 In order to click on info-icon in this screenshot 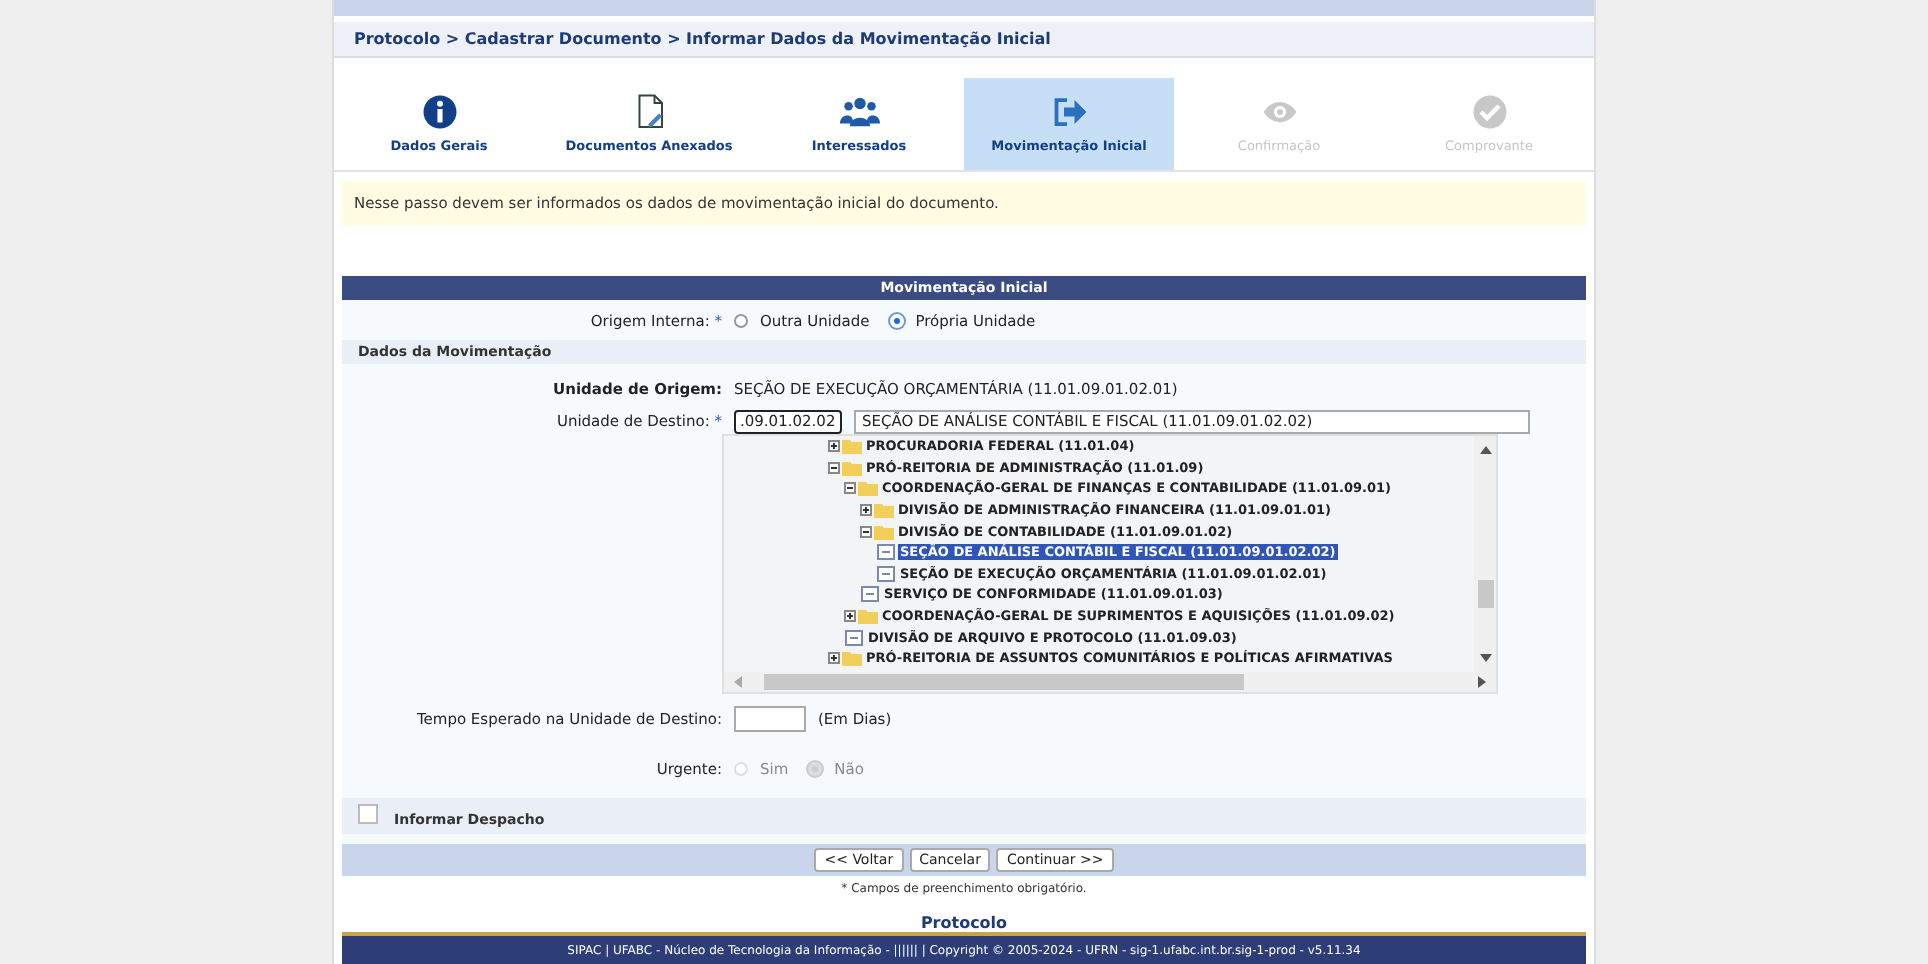, I will do `click(439, 112)`.